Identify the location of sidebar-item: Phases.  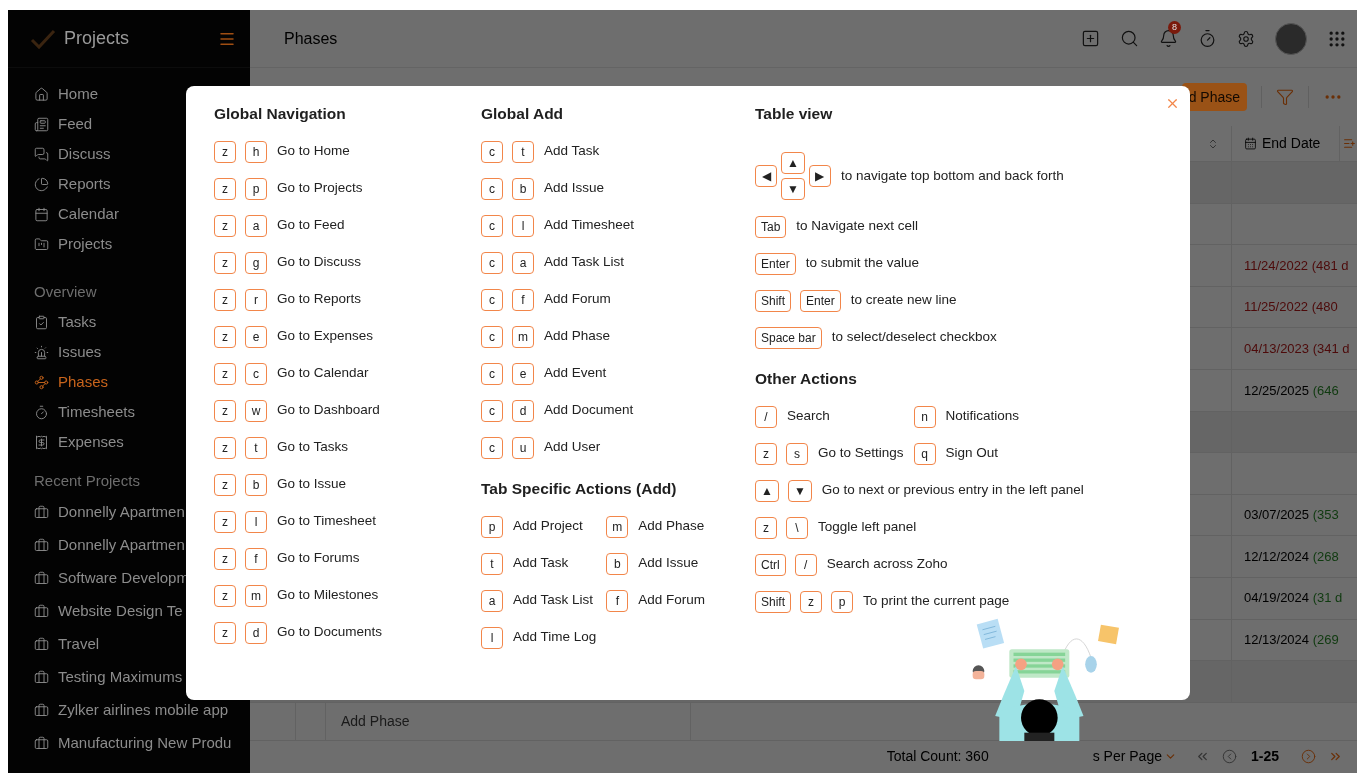
(58, 382).